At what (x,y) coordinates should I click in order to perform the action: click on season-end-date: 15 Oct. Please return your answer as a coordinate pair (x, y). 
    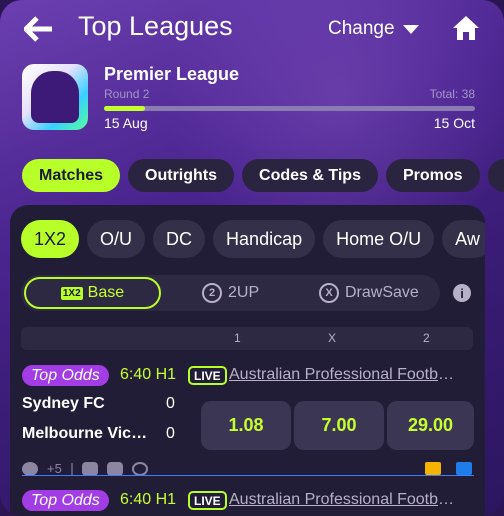
    Looking at the image, I should click on (454, 123).